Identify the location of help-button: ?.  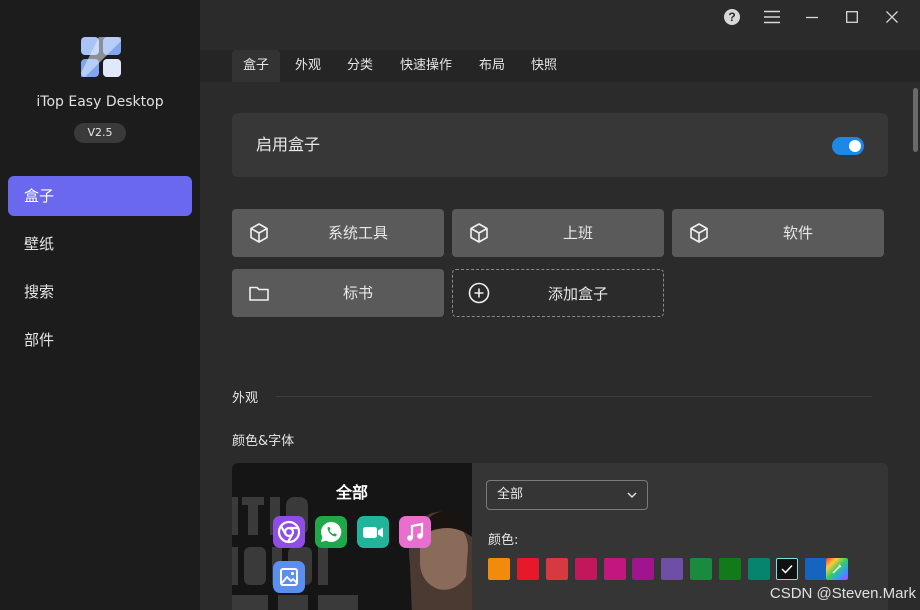
(732, 17).